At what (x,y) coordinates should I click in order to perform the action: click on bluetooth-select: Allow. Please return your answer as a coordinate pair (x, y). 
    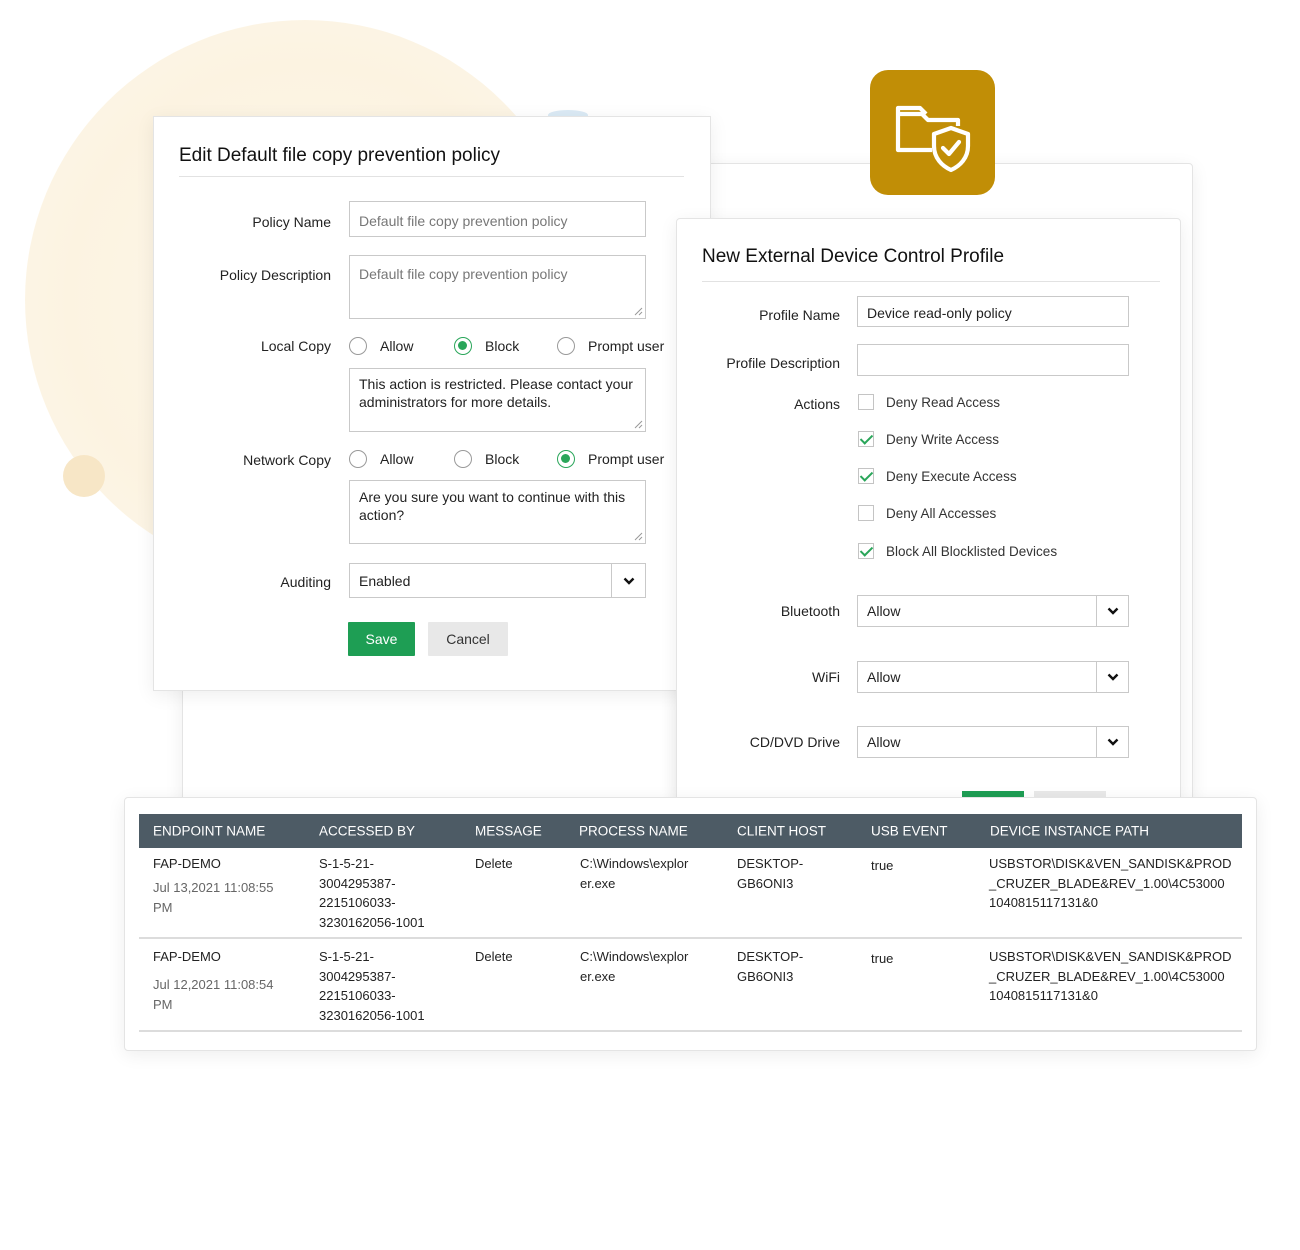
    Looking at the image, I should click on (993, 611).